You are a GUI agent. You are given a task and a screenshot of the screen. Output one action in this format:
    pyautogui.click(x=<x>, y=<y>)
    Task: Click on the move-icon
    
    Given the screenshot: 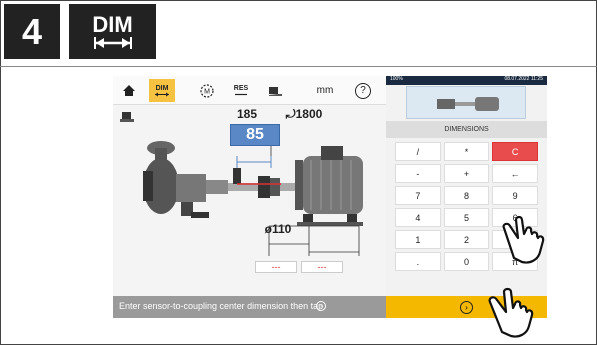 What is the action you would take?
    pyautogui.click(x=275, y=91)
    